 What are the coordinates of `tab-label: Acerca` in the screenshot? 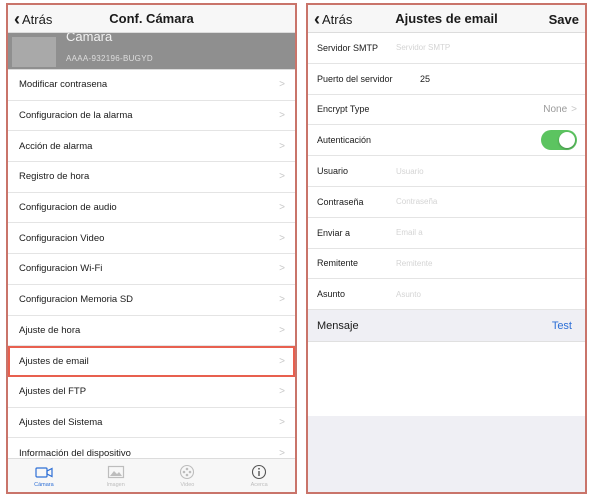 It's located at (259, 484).